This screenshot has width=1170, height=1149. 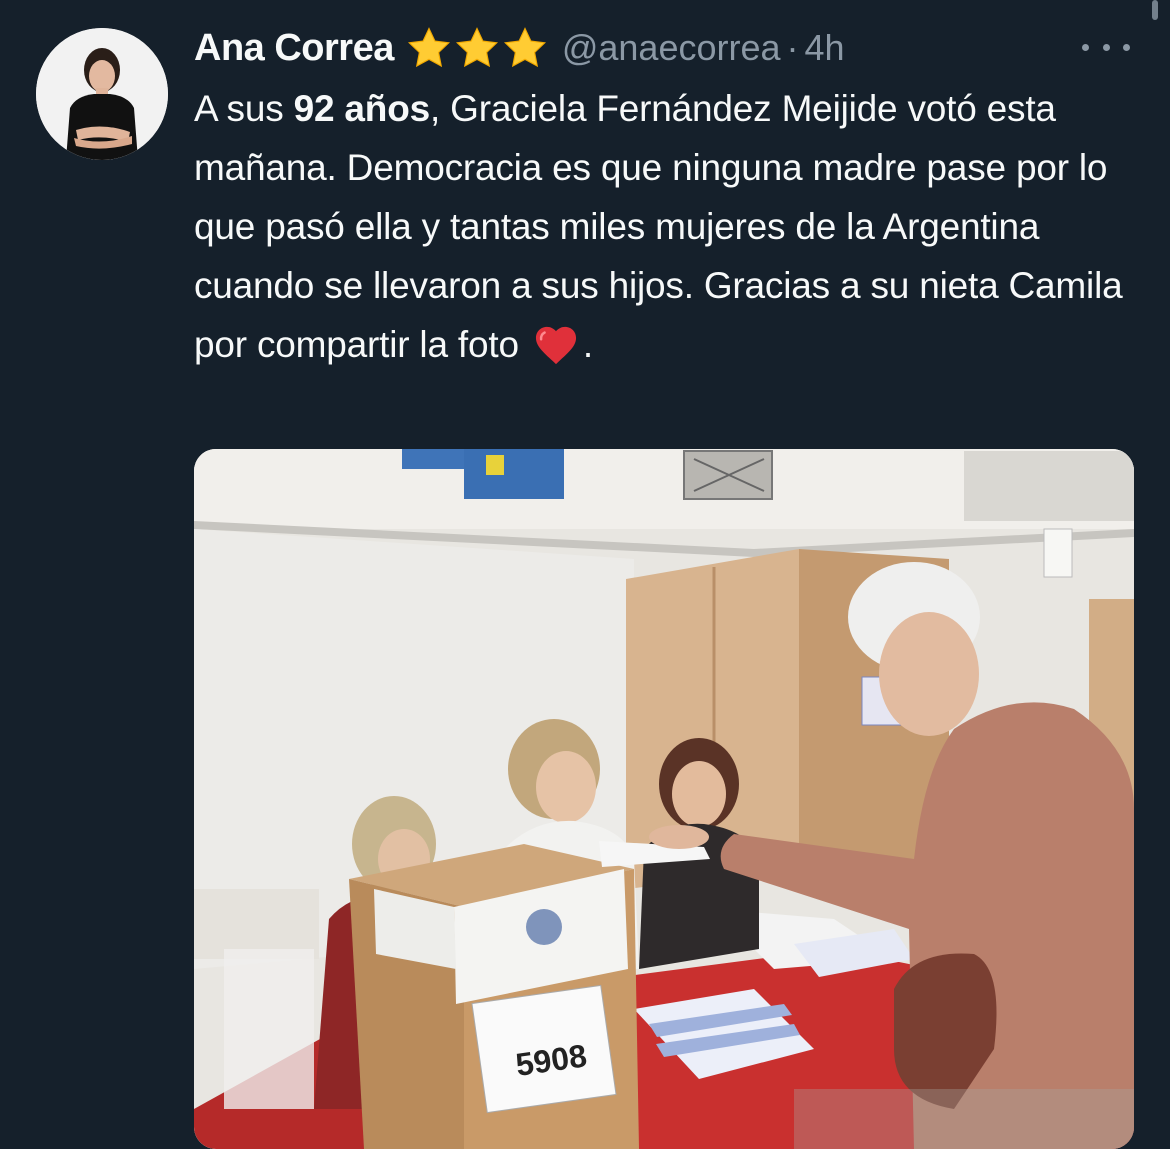 What do you see at coordinates (825, 48) in the screenshot?
I see `timestamp: 4h` at bounding box center [825, 48].